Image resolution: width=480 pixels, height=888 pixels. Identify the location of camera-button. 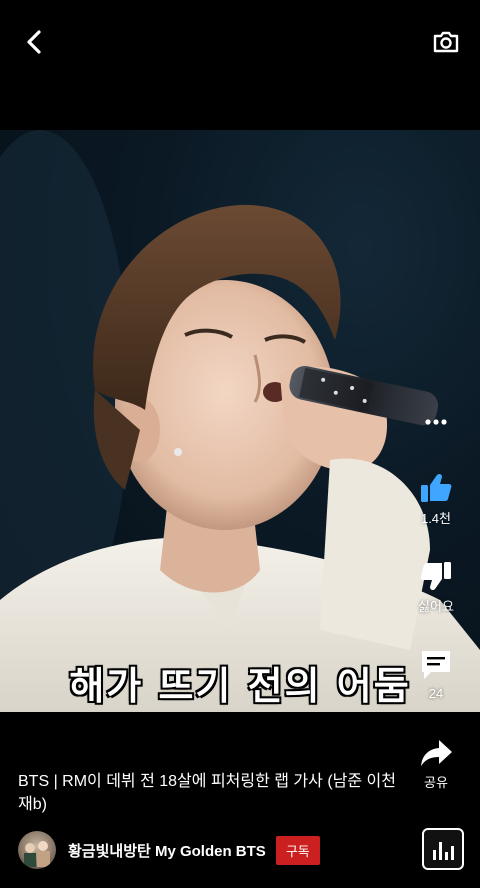
(446, 42).